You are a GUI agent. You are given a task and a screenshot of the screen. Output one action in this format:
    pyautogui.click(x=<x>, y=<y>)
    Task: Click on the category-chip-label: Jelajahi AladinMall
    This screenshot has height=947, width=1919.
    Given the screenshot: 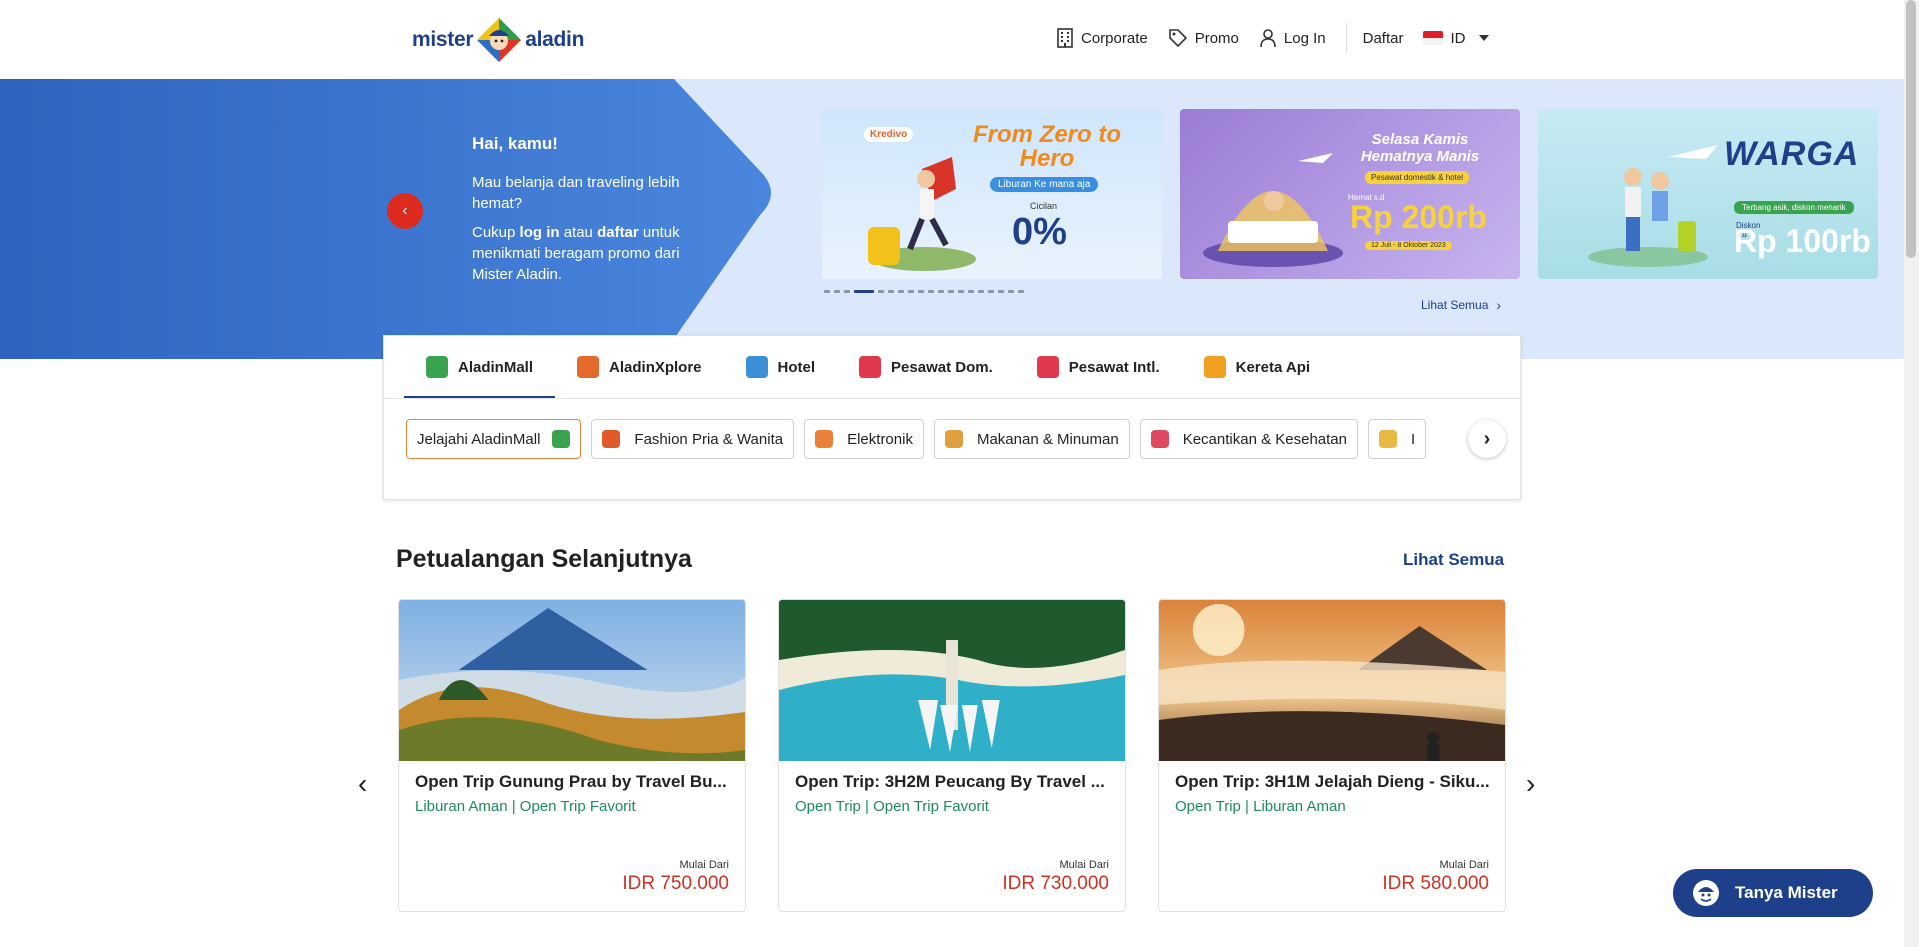 What is the action you would take?
    pyautogui.click(x=479, y=439)
    